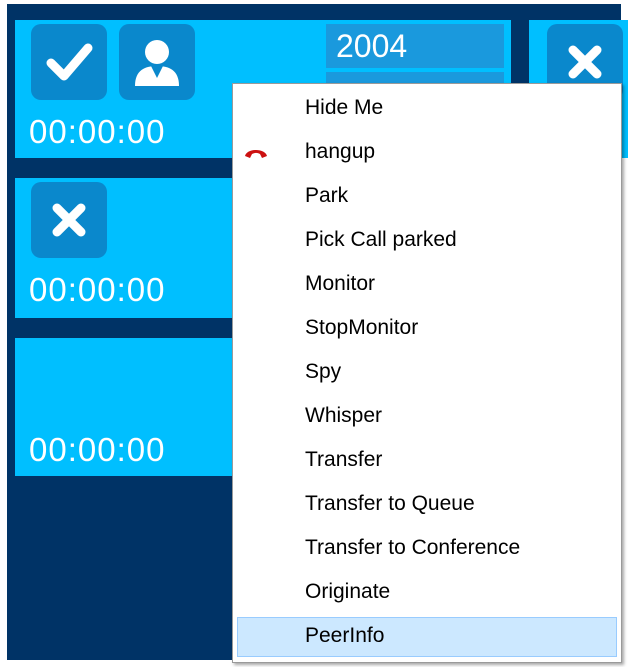  What do you see at coordinates (427, 504) in the screenshot?
I see `menu-item-transfer-to-queue: Transfer to Queue` at bounding box center [427, 504].